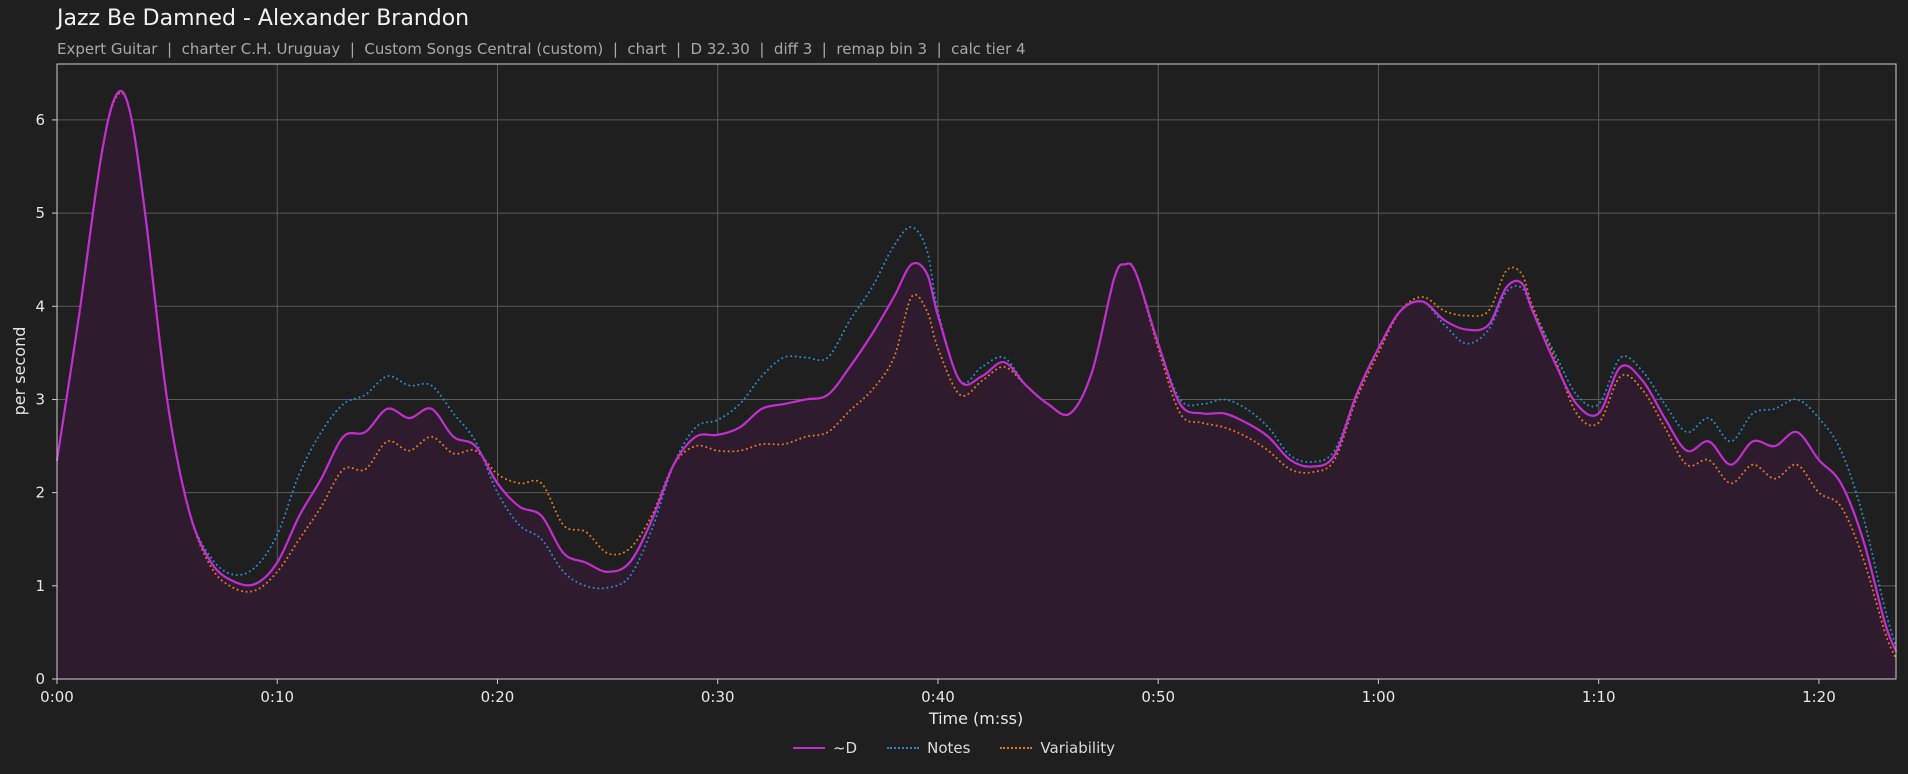 The width and height of the screenshot is (1908, 774). What do you see at coordinates (40, 679) in the screenshot?
I see `y-tick-label: 0` at bounding box center [40, 679].